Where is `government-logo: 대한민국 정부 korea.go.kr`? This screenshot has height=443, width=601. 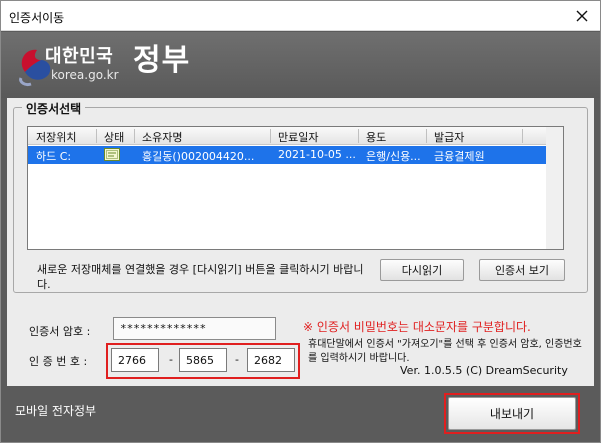
government-logo: 대한민국 정부 korea.go.kr is located at coordinates (105, 65).